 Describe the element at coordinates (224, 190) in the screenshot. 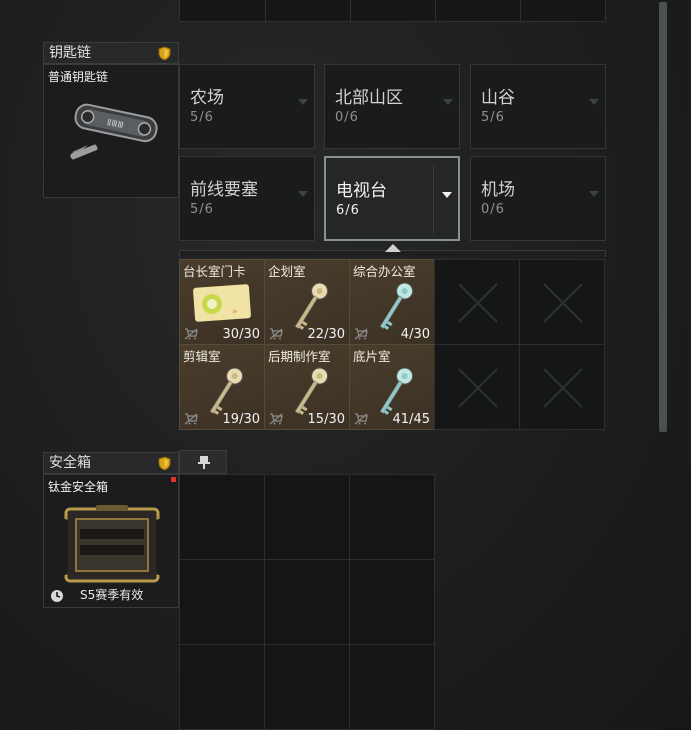

I see `map-name: 前线要塞` at that location.